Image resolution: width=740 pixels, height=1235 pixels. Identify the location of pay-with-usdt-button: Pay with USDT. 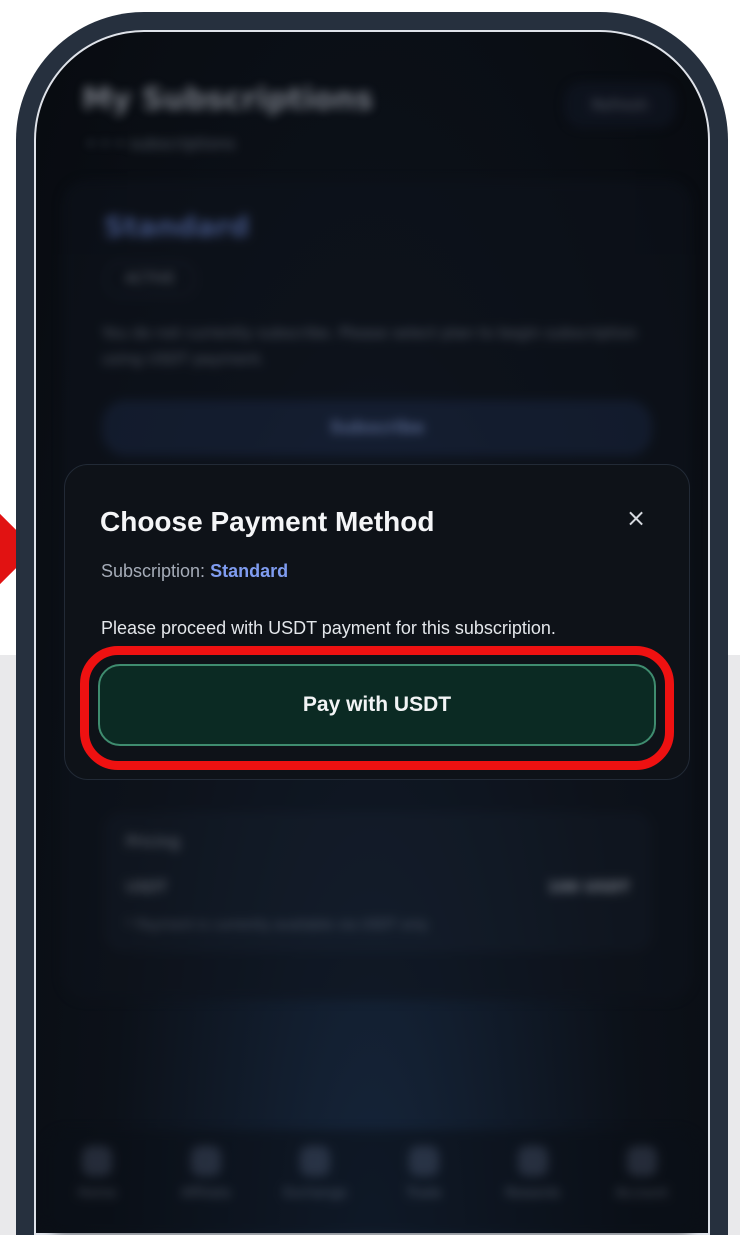
(377, 705).